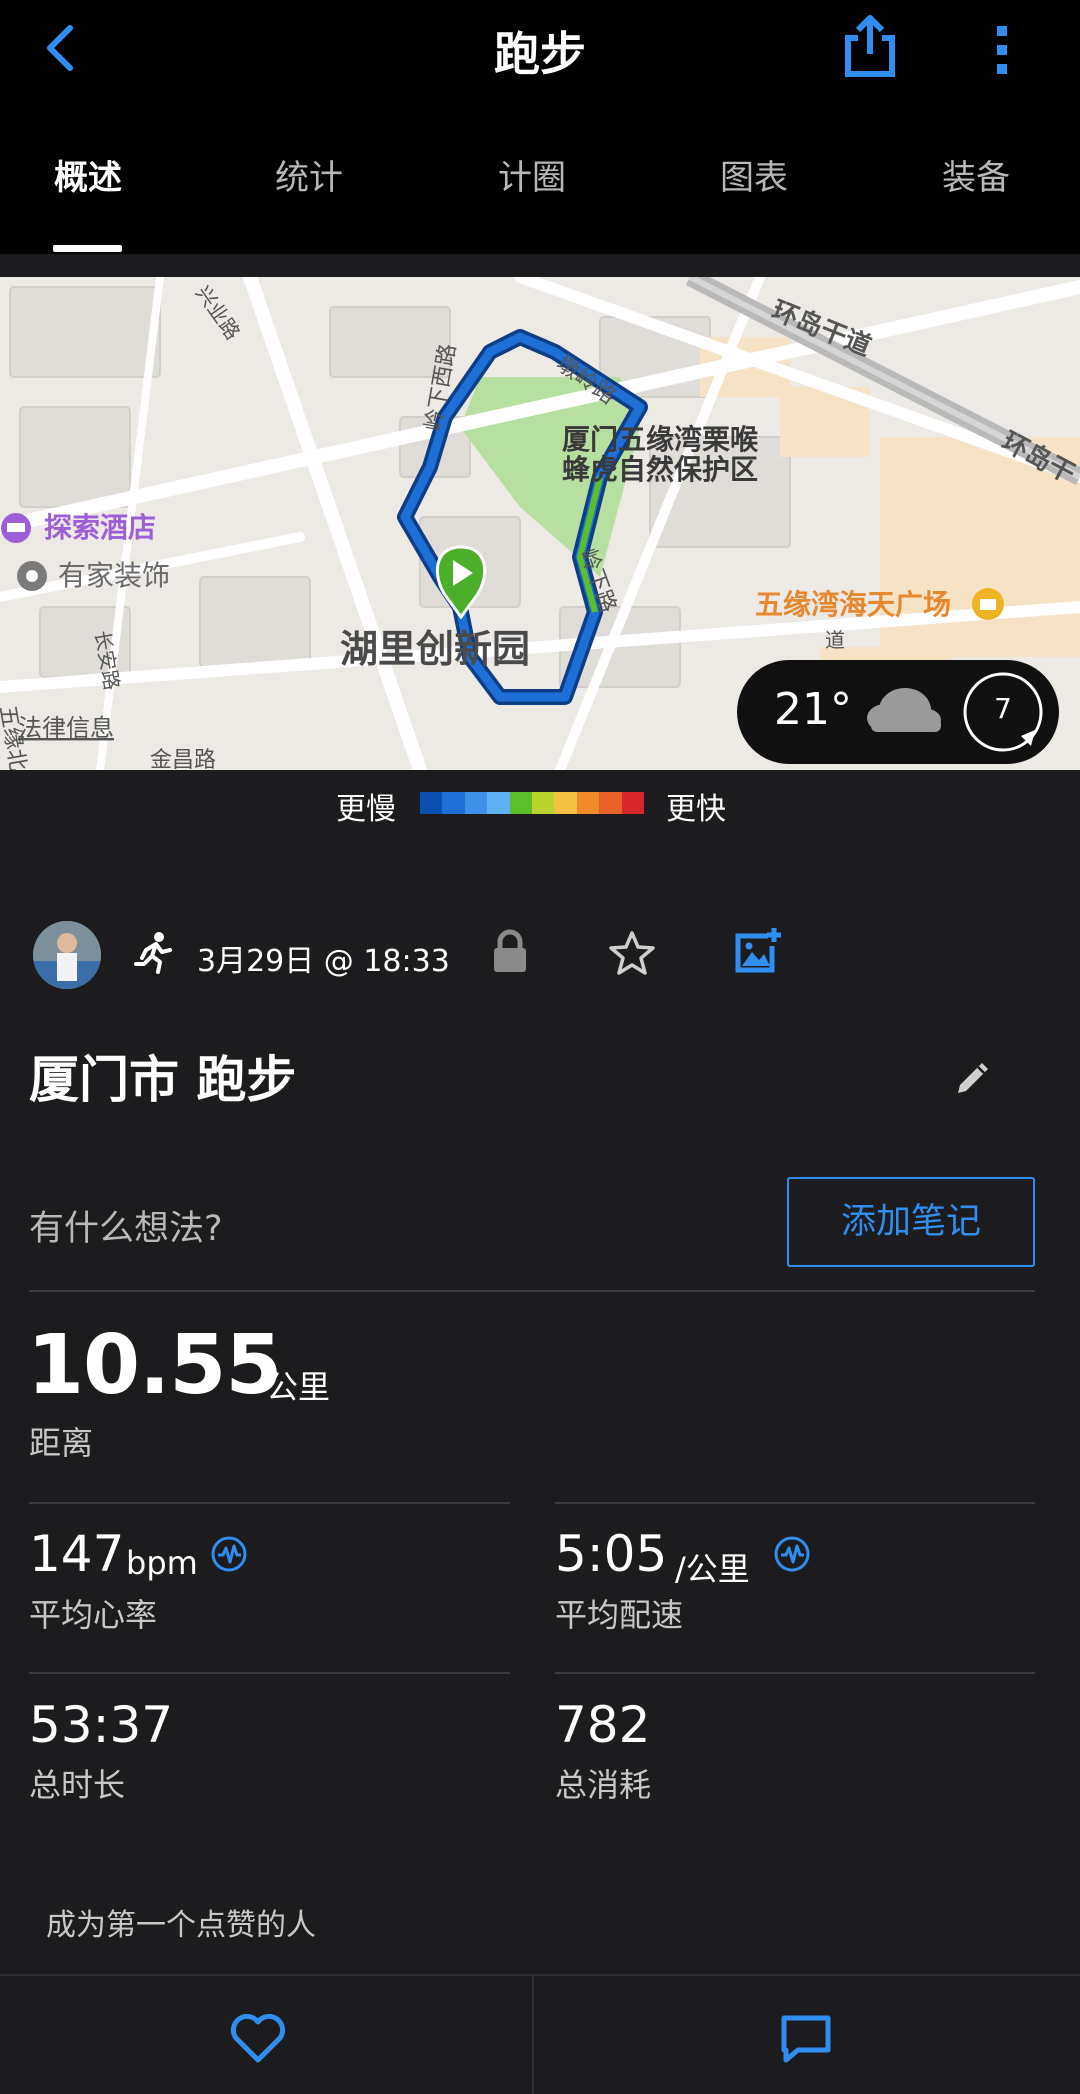  Describe the element at coordinates (87, 248) in the screenshot. I see `active-tab-indicator` at that location.